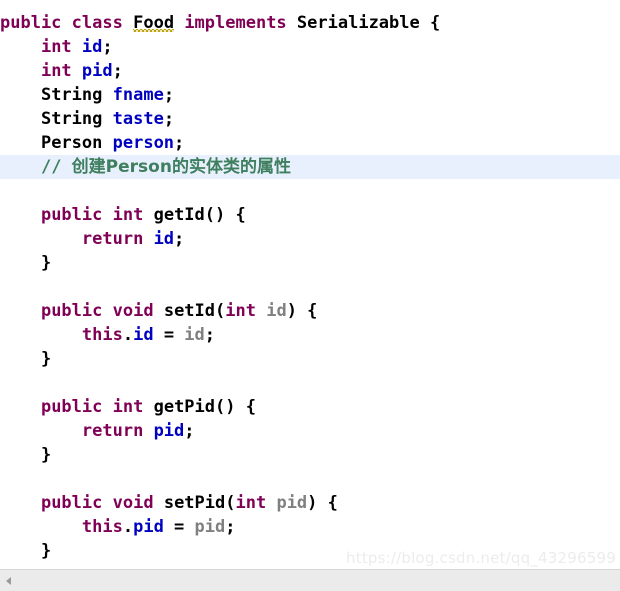  Describe the element at coordinates (199, 503) in the screenshot. I see `code-token: setPid(` at that location.